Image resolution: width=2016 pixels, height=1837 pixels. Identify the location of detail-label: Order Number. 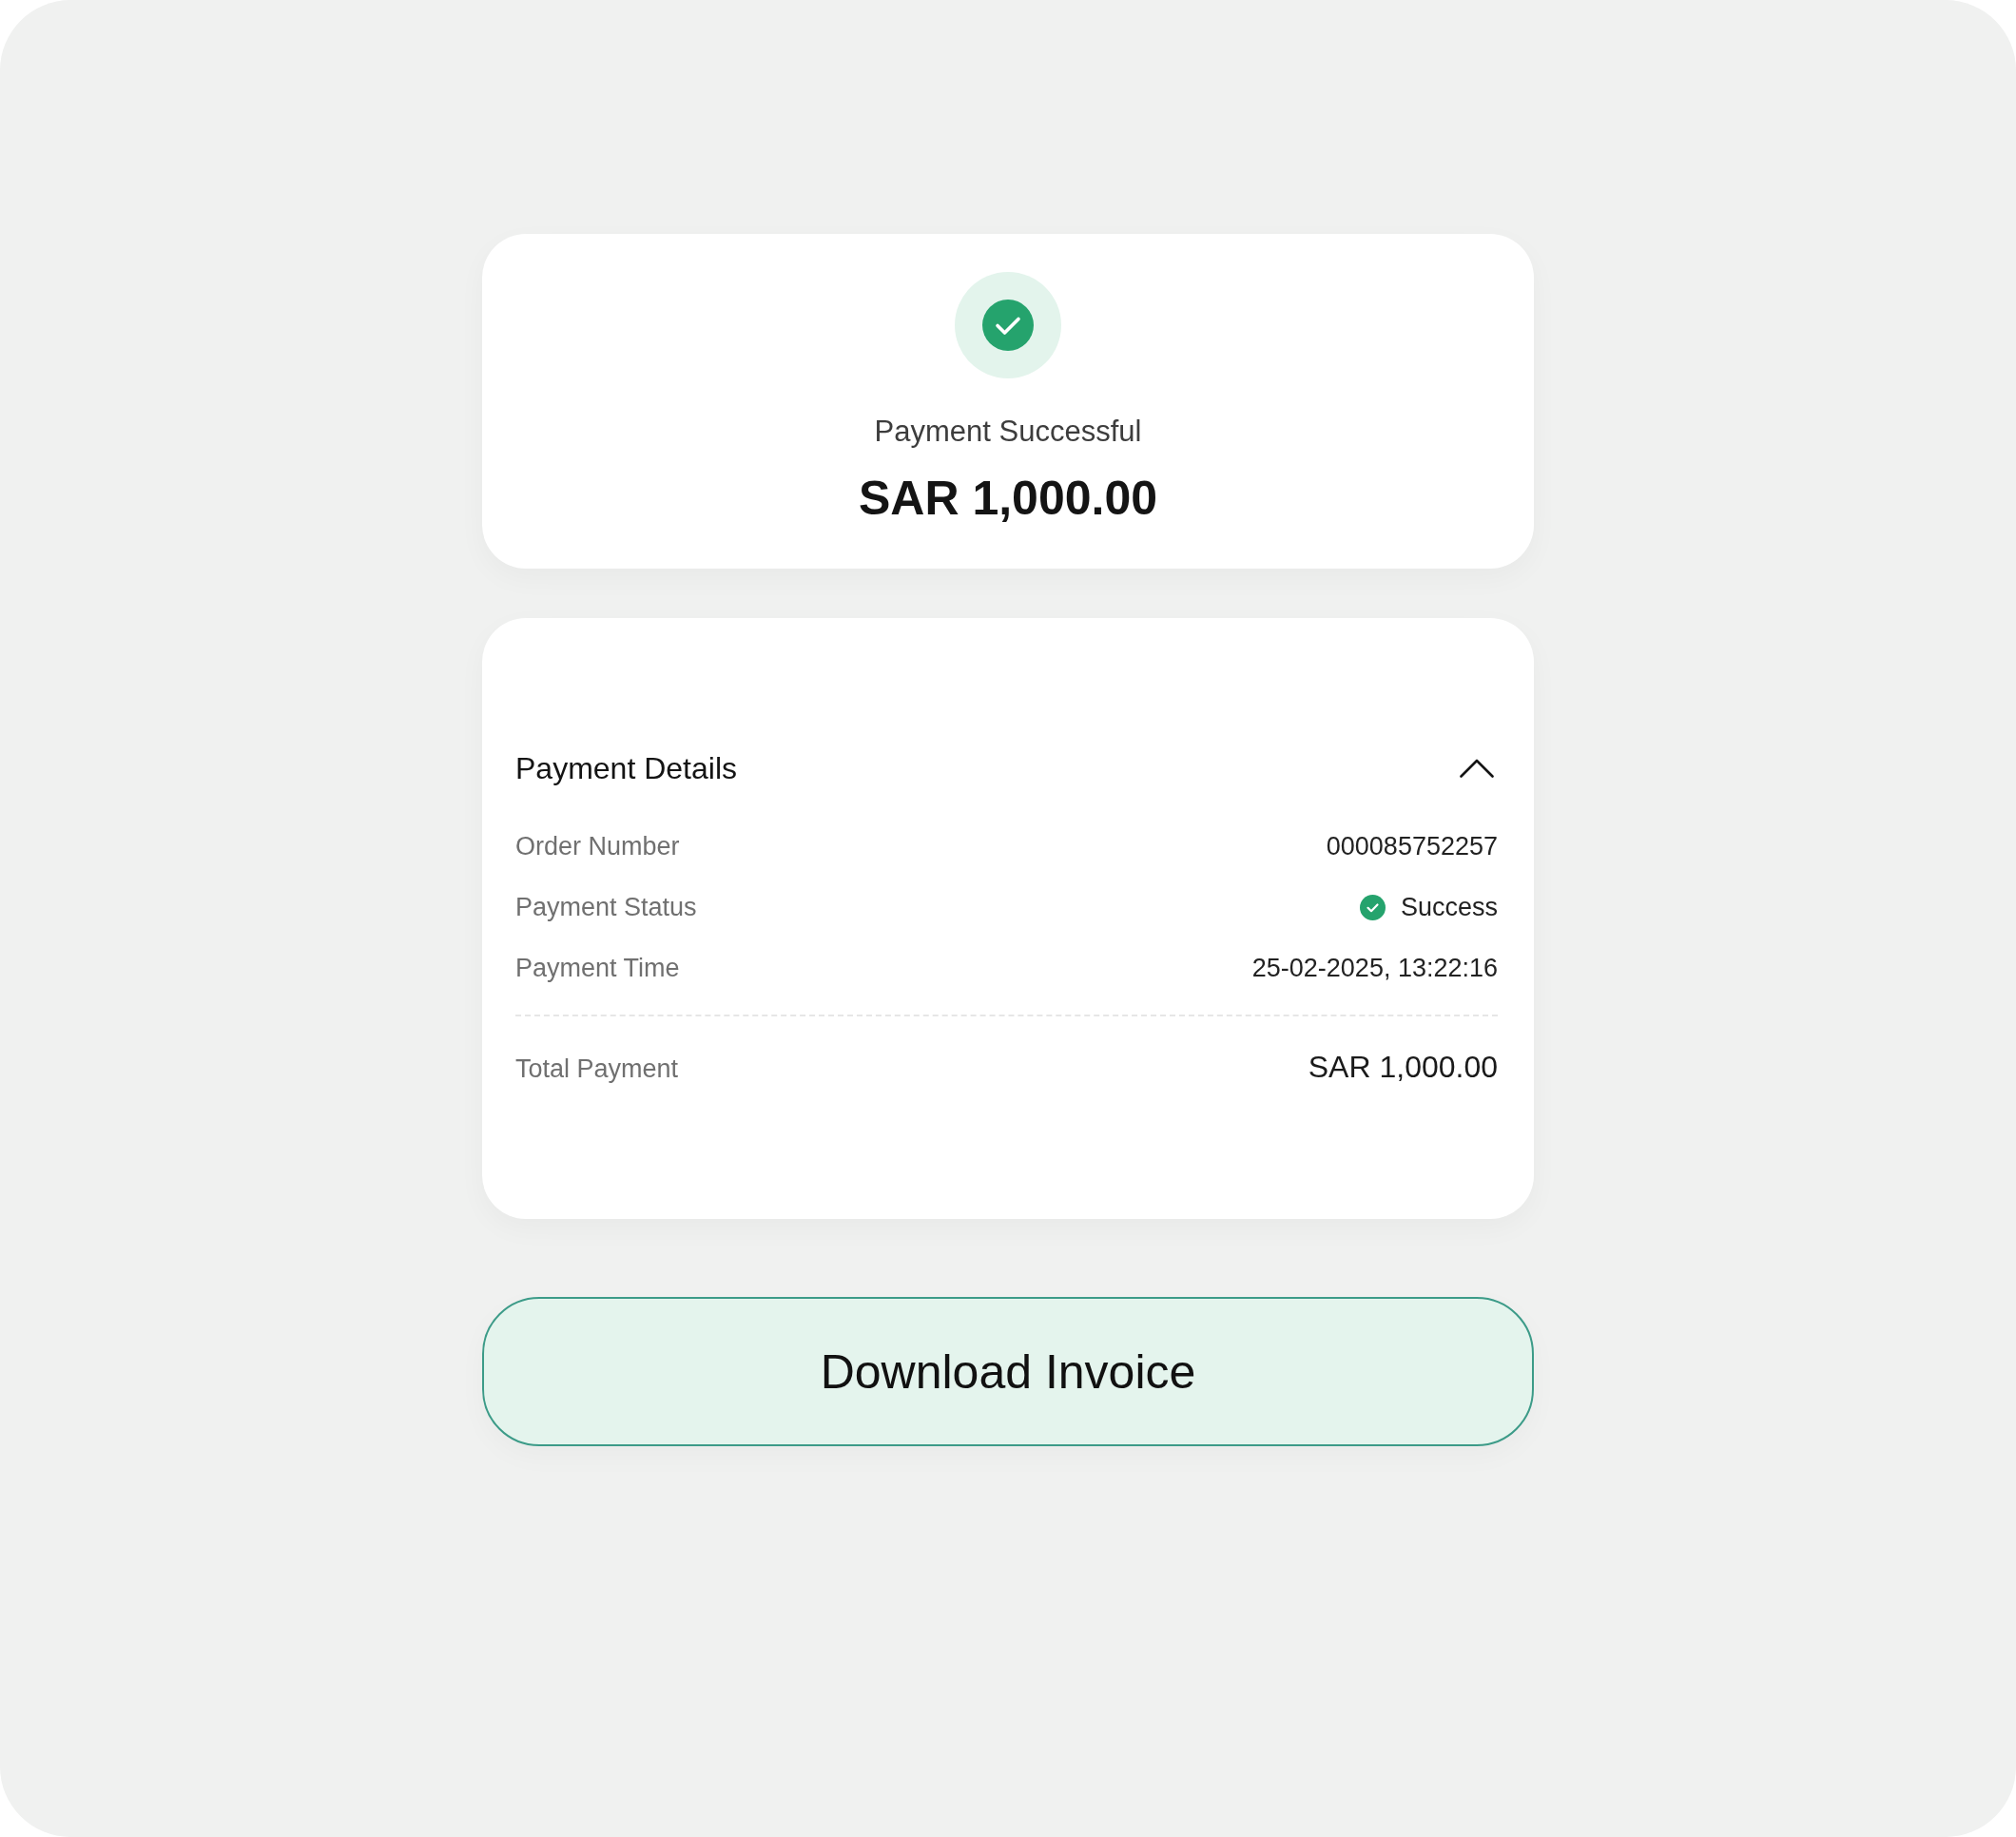
(598, 846).